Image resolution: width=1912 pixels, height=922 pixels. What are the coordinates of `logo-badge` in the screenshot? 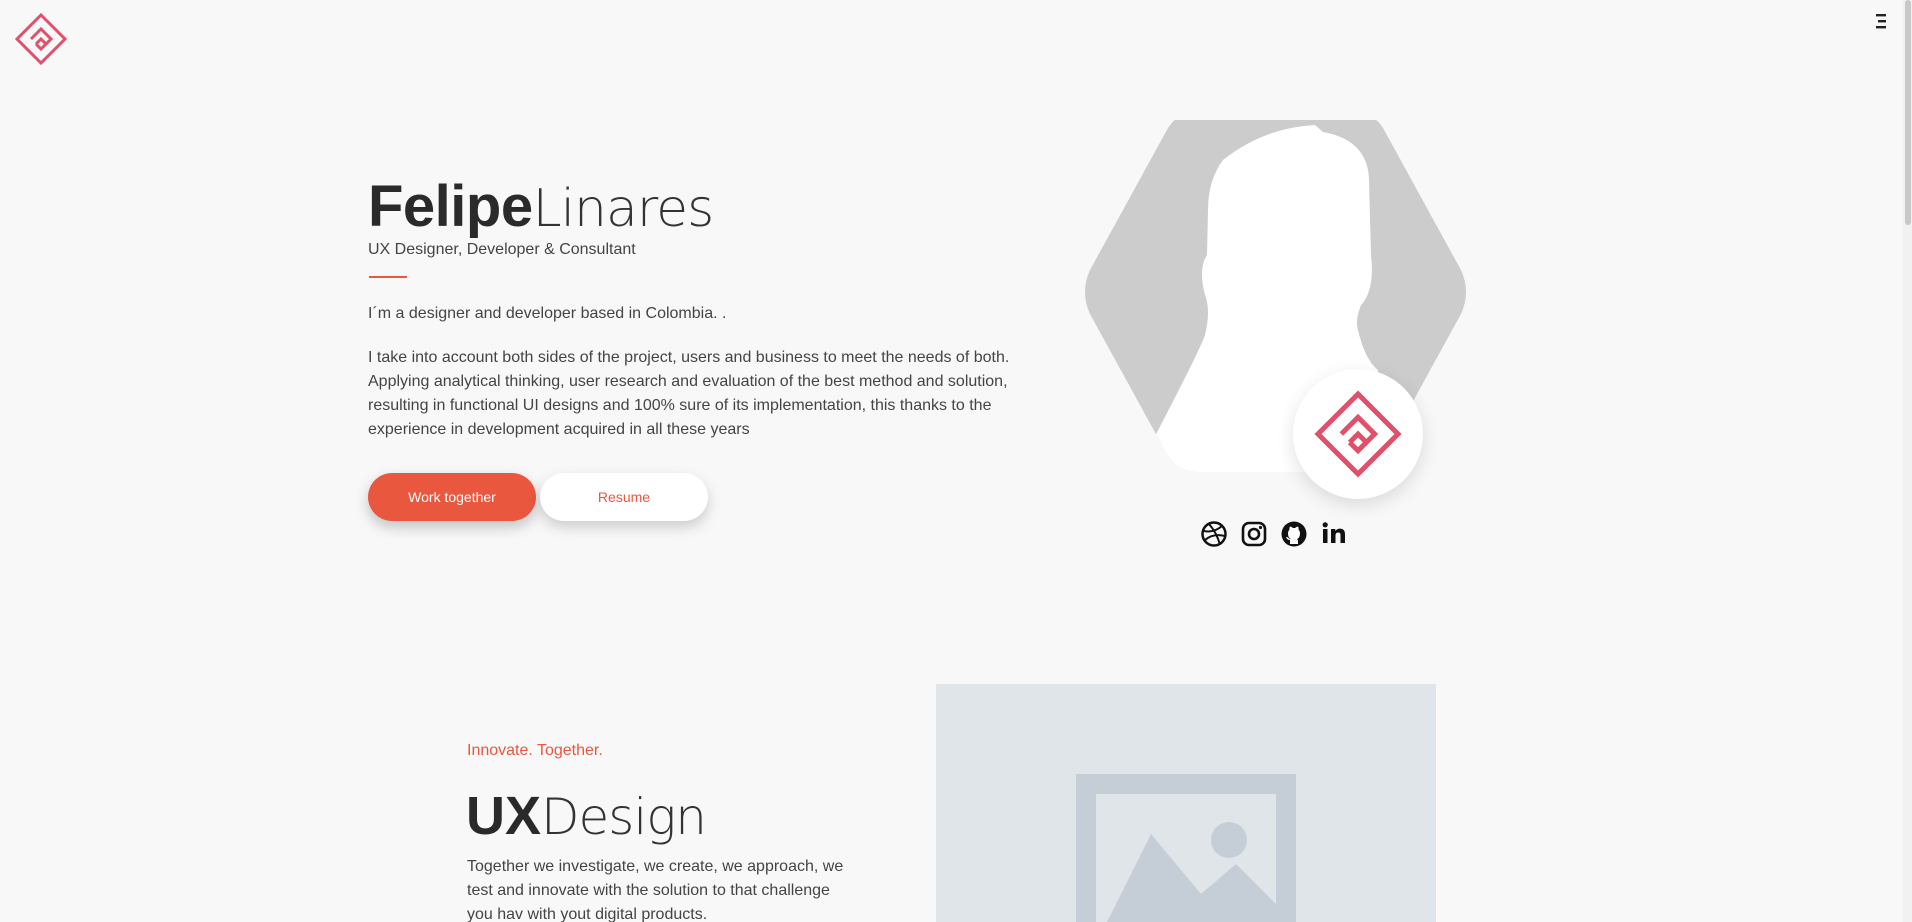 It's located at (1358, 434).